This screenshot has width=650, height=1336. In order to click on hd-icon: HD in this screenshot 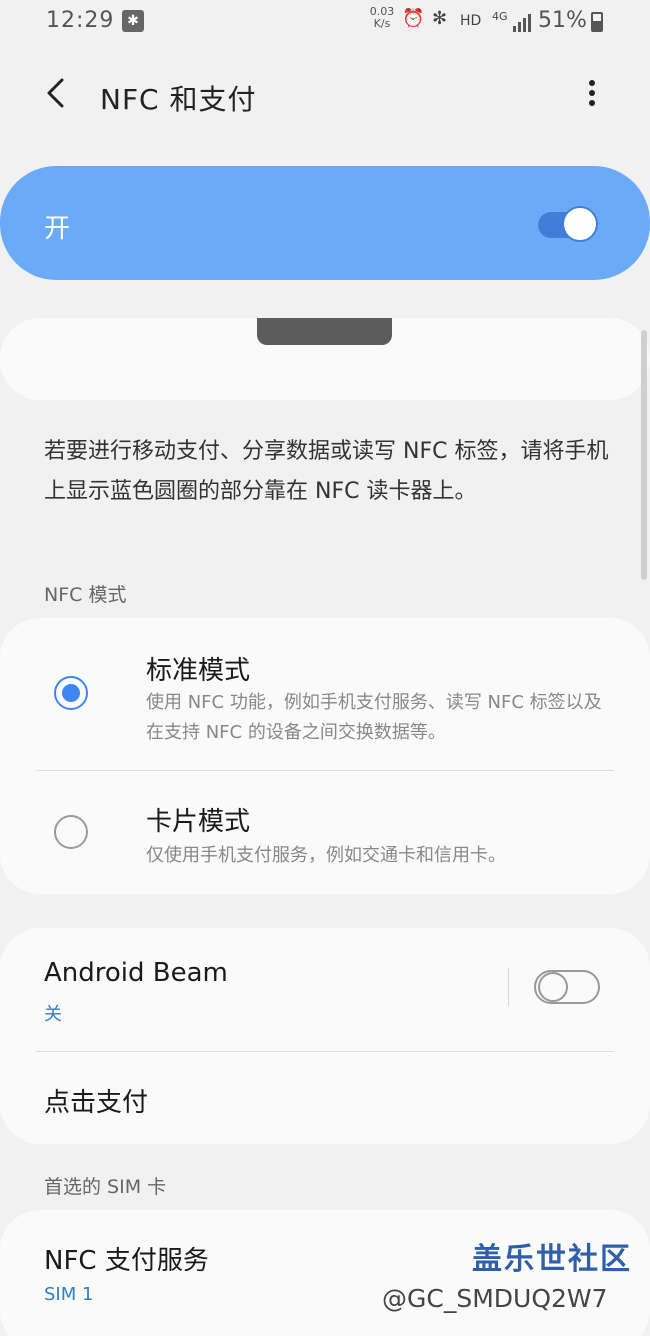, I will do `click(471, 21)`.